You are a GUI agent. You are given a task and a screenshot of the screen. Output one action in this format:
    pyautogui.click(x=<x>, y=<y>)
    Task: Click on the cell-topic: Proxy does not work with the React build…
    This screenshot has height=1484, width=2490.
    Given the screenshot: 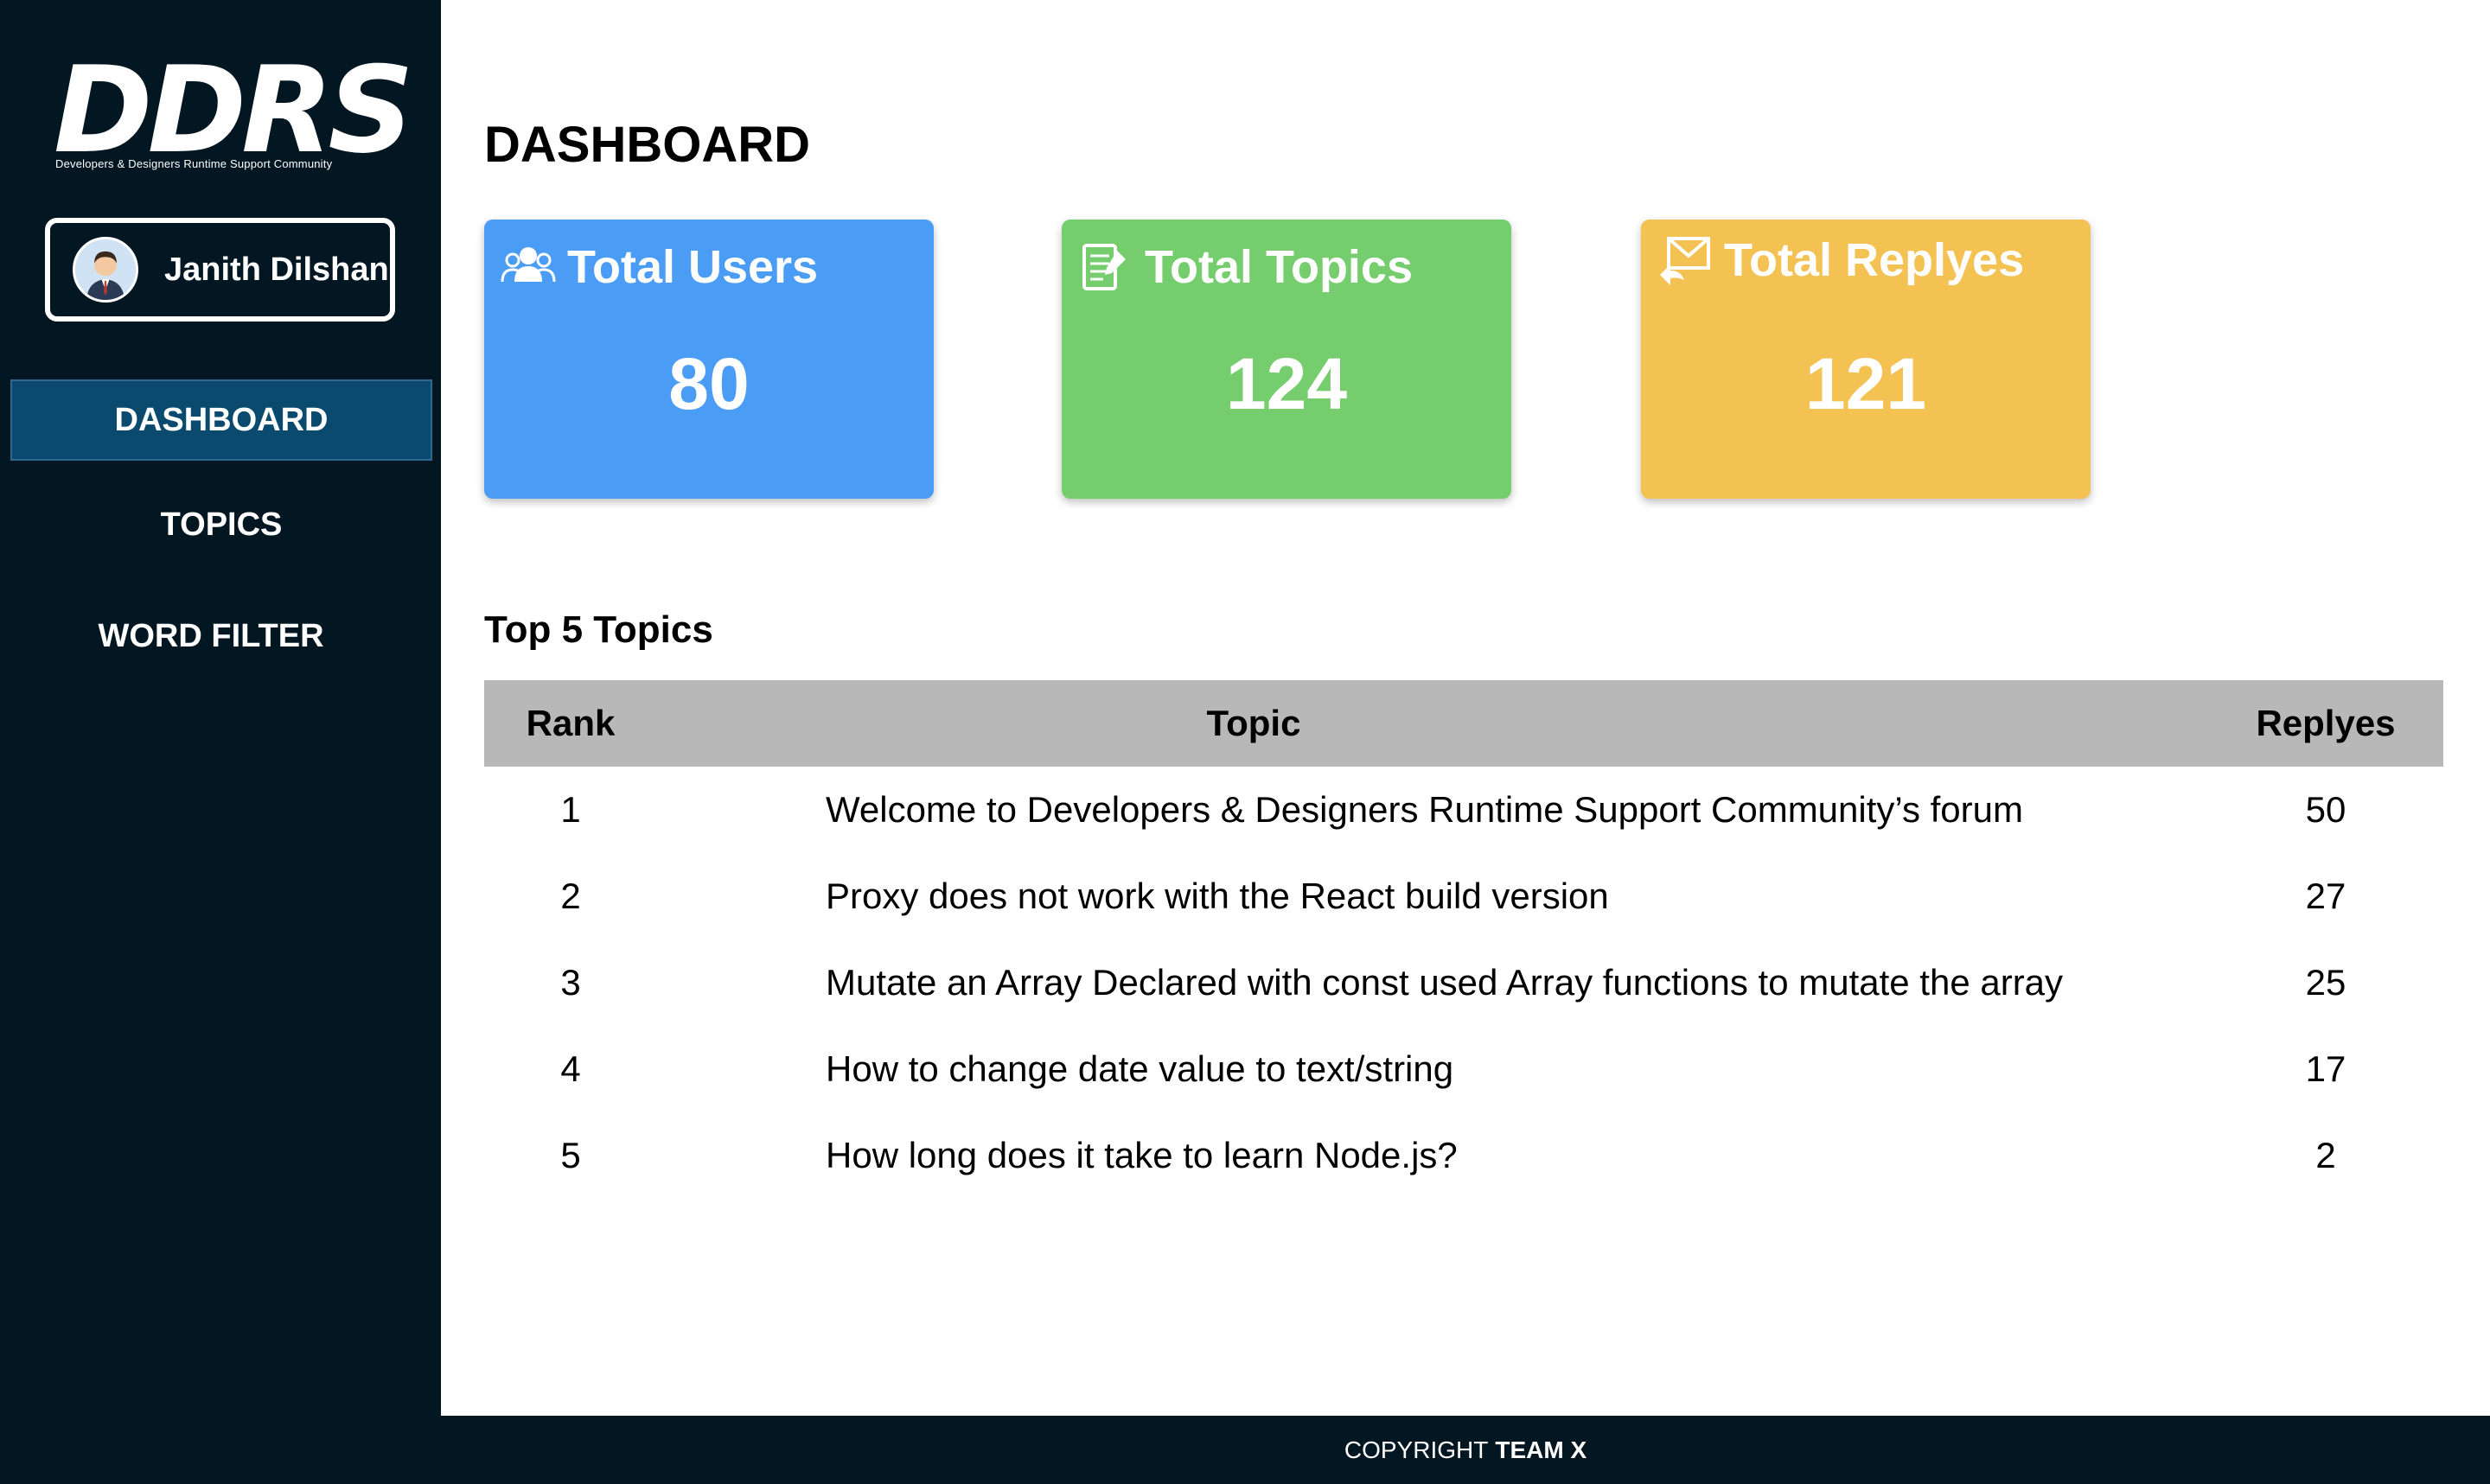 What is the action you would take?
    pyautogui.click(x=1526, y=896)
    